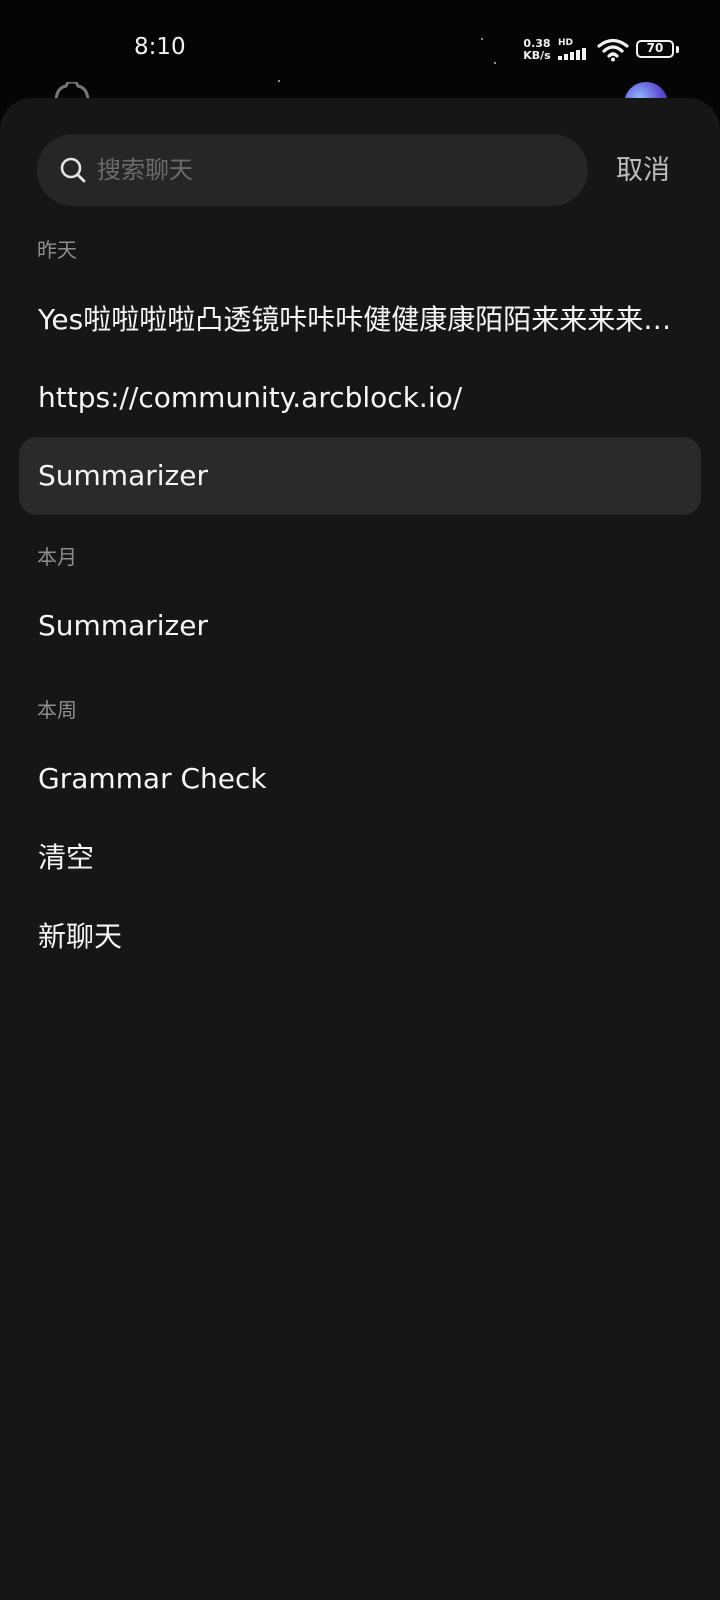 The width and height of the screenshot is (720, 1600). Describe the element at coordinates (360, 937) in the screenshot. I see `chat-item: 新聊天` at that location.